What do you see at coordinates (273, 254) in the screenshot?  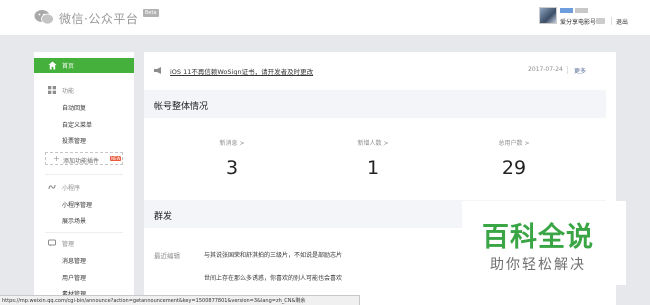 I see `recent-message-item: 与其说张国荣和舒淇拍的三级片，不如说是部励志片` at bounding box center [273, 254].